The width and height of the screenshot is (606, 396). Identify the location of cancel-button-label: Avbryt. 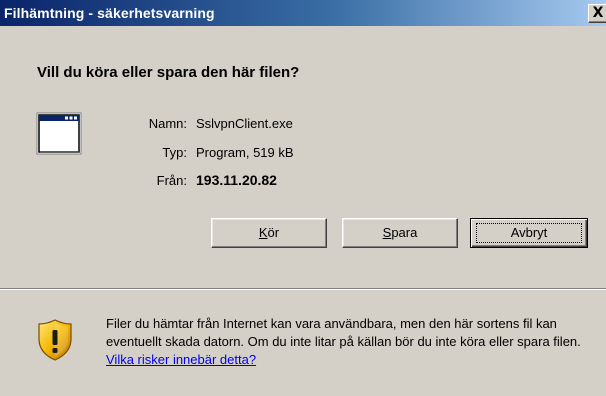
(529, 232).